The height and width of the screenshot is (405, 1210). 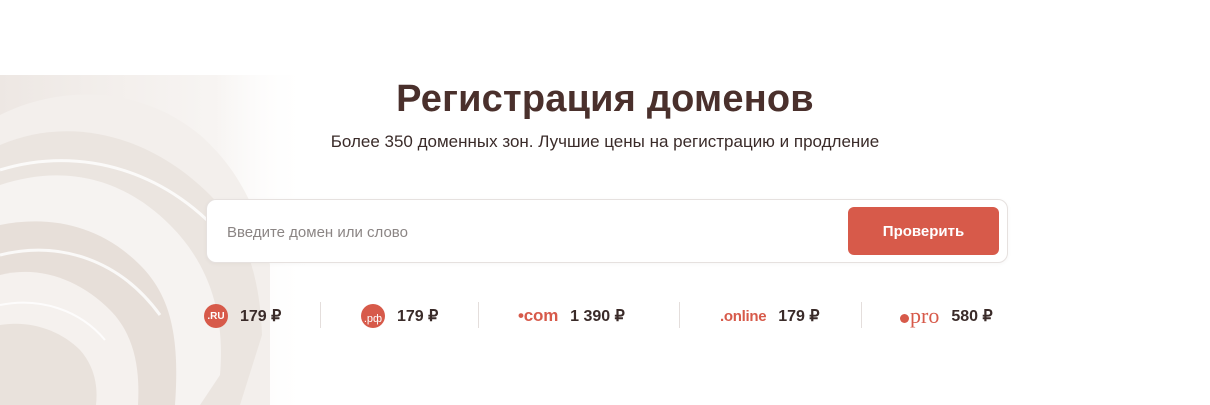 What do you see at coordinates (770, 316) in the screenshot?
I see `zone-item-online: .online 179 ₽` at bounding box center [770, 316].